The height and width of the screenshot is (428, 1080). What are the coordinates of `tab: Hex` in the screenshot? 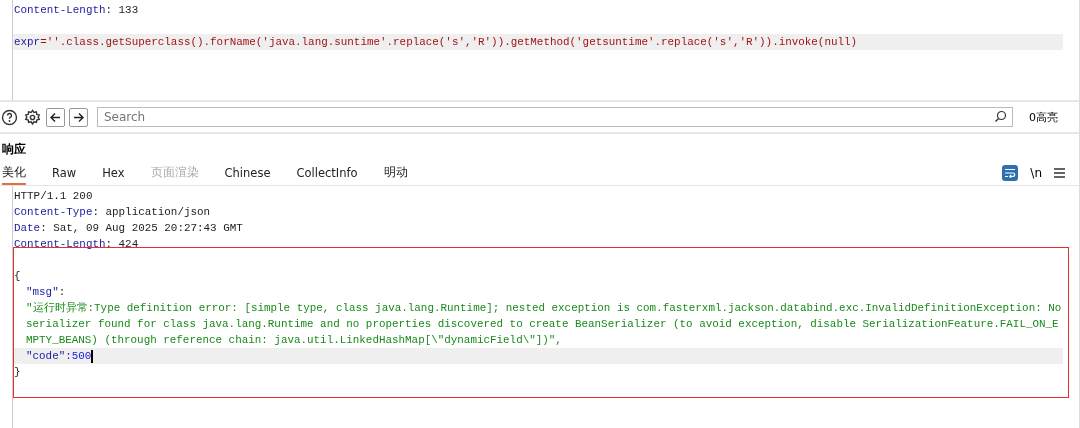 It's located at (113, 173).